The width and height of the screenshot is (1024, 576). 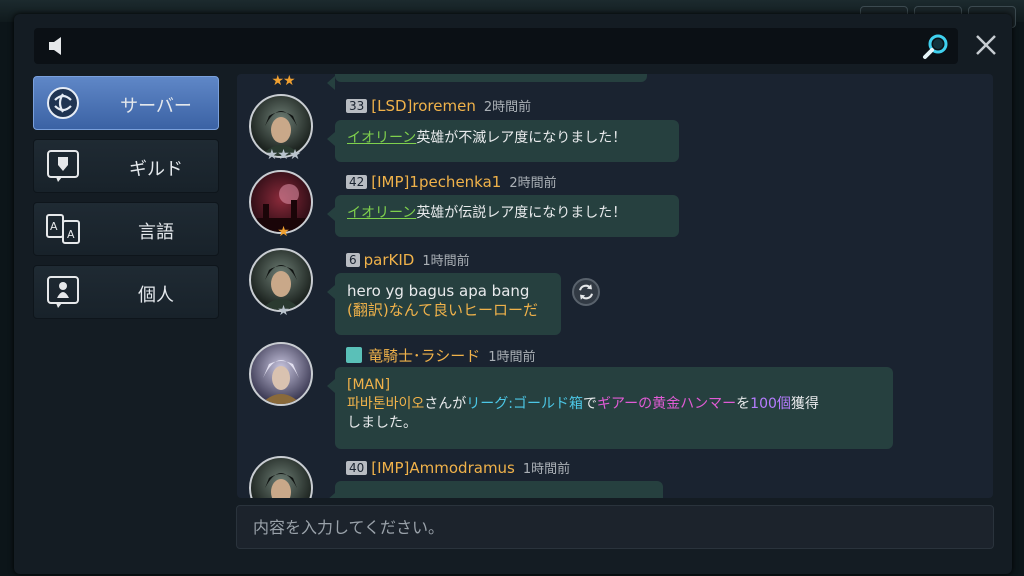 What do you see at coordinates (354, 355) in the screenshot?
I see `system-scroll-icon` at bounding box center [354, 355].